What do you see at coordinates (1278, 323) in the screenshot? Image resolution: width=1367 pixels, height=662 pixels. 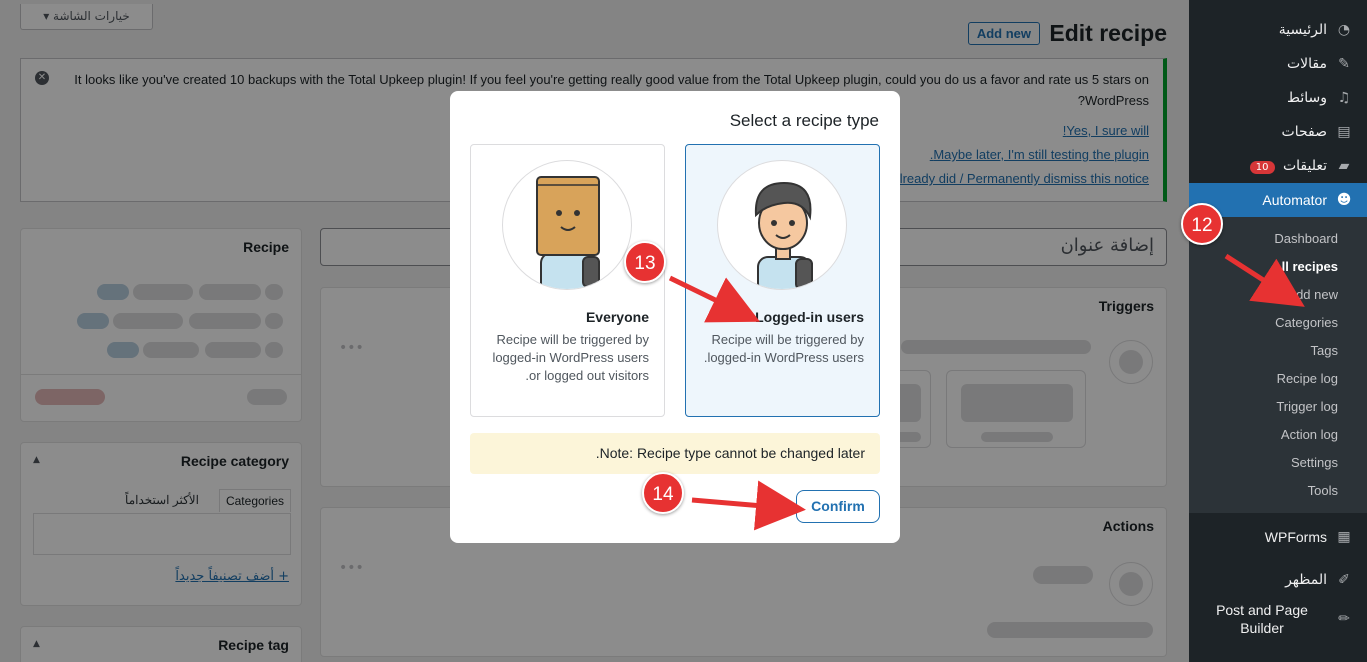 I see `submenu-categories: Categories` at bounding box center [1278, 323].